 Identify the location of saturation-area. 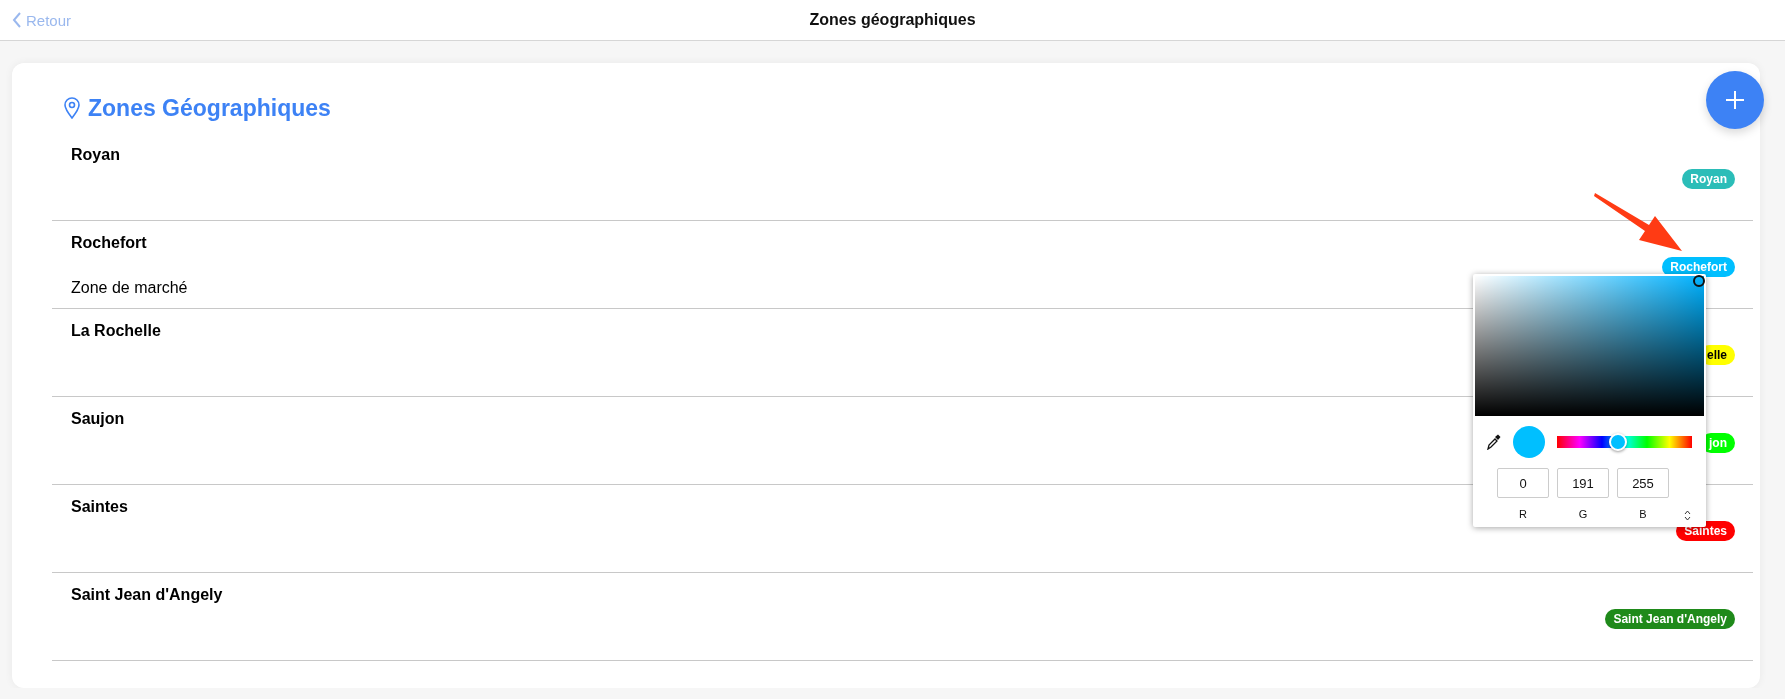
(1589, 346).